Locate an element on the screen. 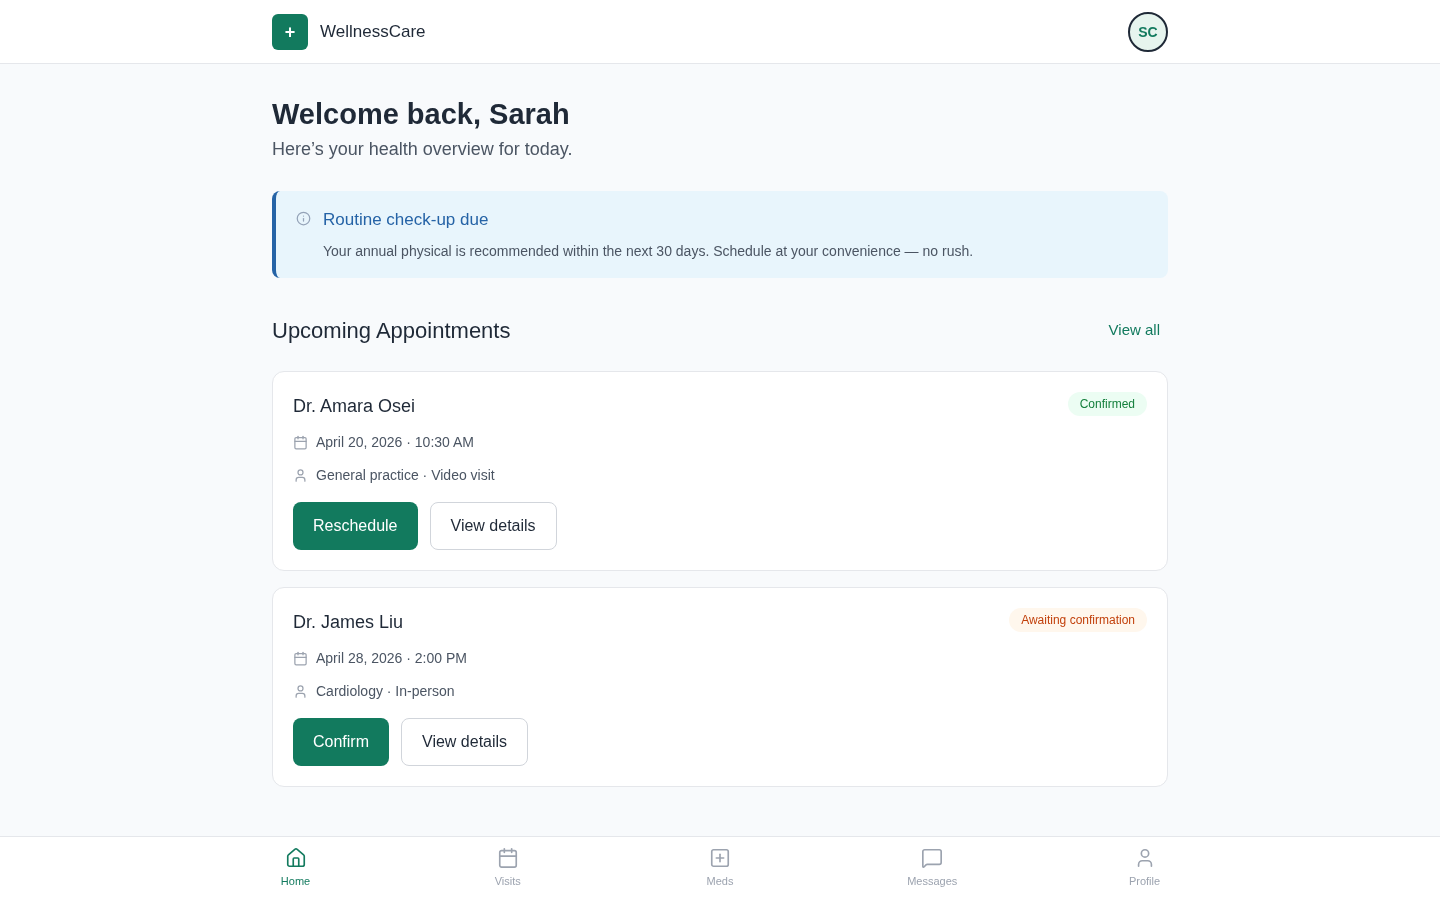 The image size is (1440, 900). plus-square-icon is located at coordinates (720, 858).